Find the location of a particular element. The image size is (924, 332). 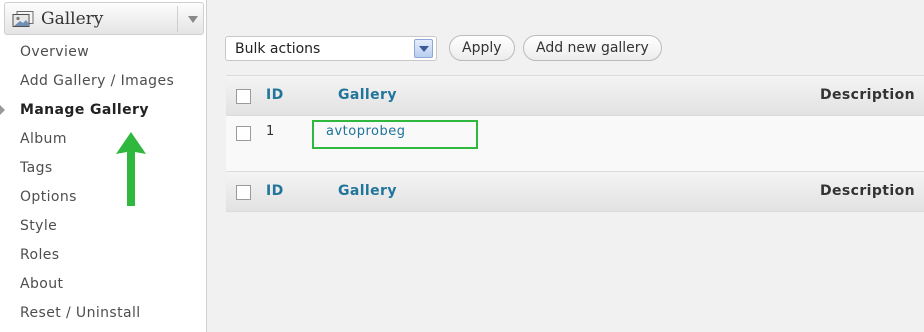

table-header: ID Gallery Description is located at coordinates (575, 95).